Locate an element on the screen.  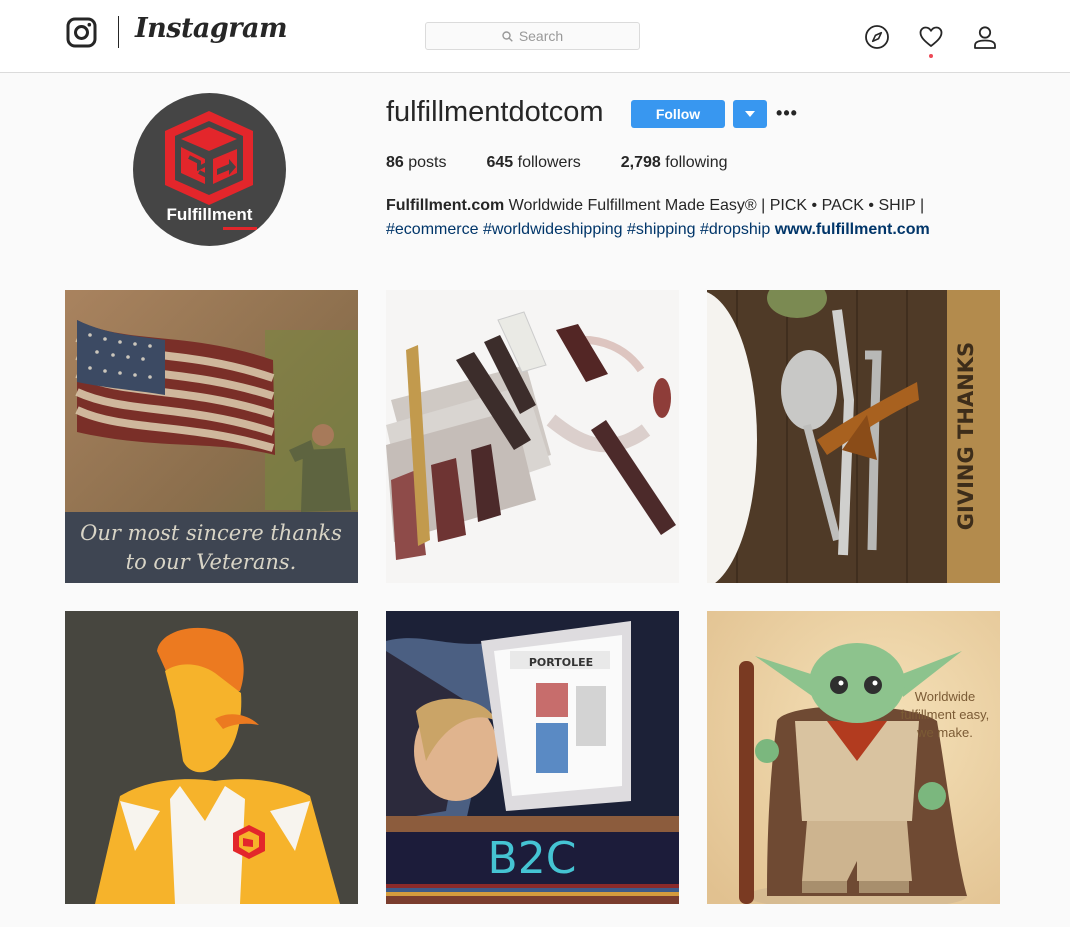
post-image-b2c: PORTOLEE B2C is located at coordinates (532, 757).